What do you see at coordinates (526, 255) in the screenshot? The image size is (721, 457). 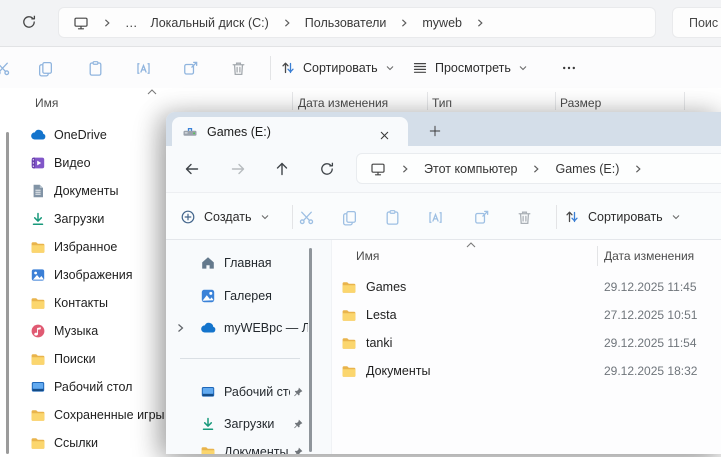 I see `file-list-headers: Имя Дата изменения` at bounding box center [526, 255].